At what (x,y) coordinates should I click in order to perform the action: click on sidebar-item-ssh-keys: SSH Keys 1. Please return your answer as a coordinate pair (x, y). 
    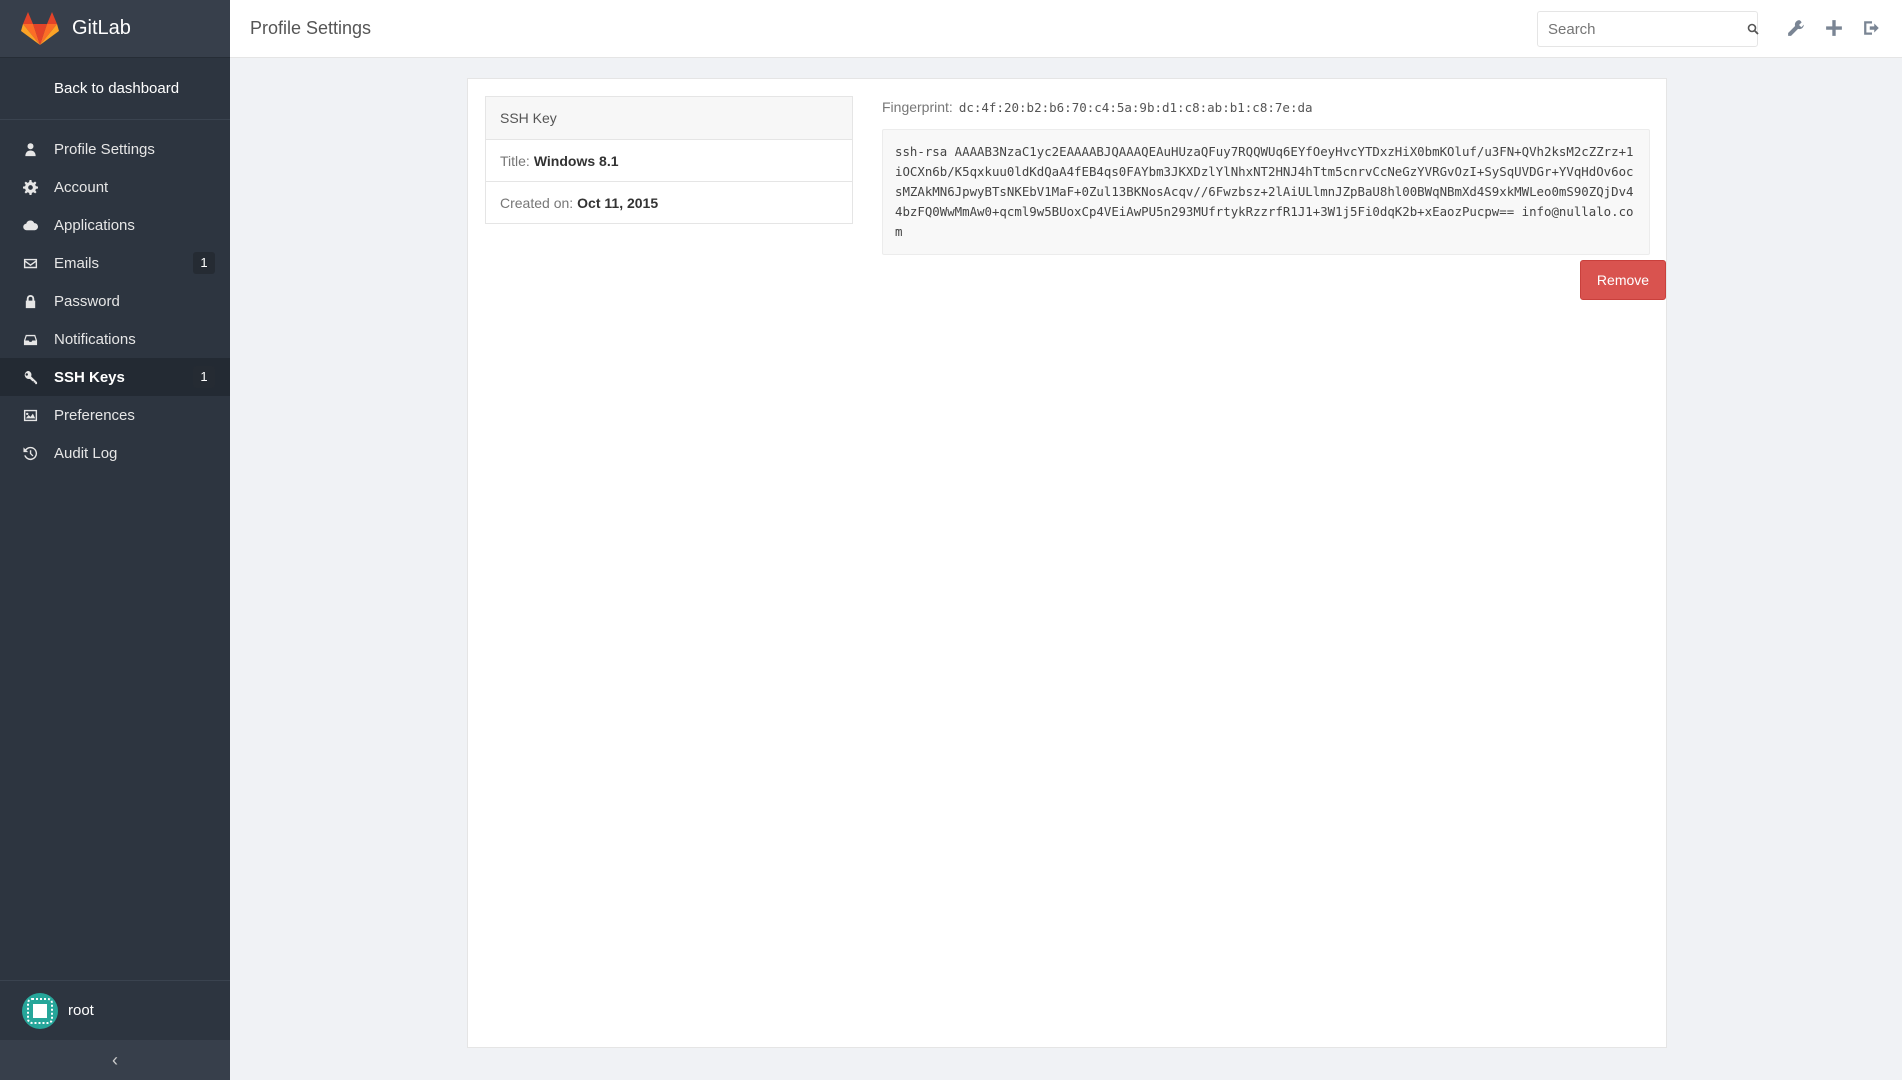
    Looking at the image, I should click on (115, 377).